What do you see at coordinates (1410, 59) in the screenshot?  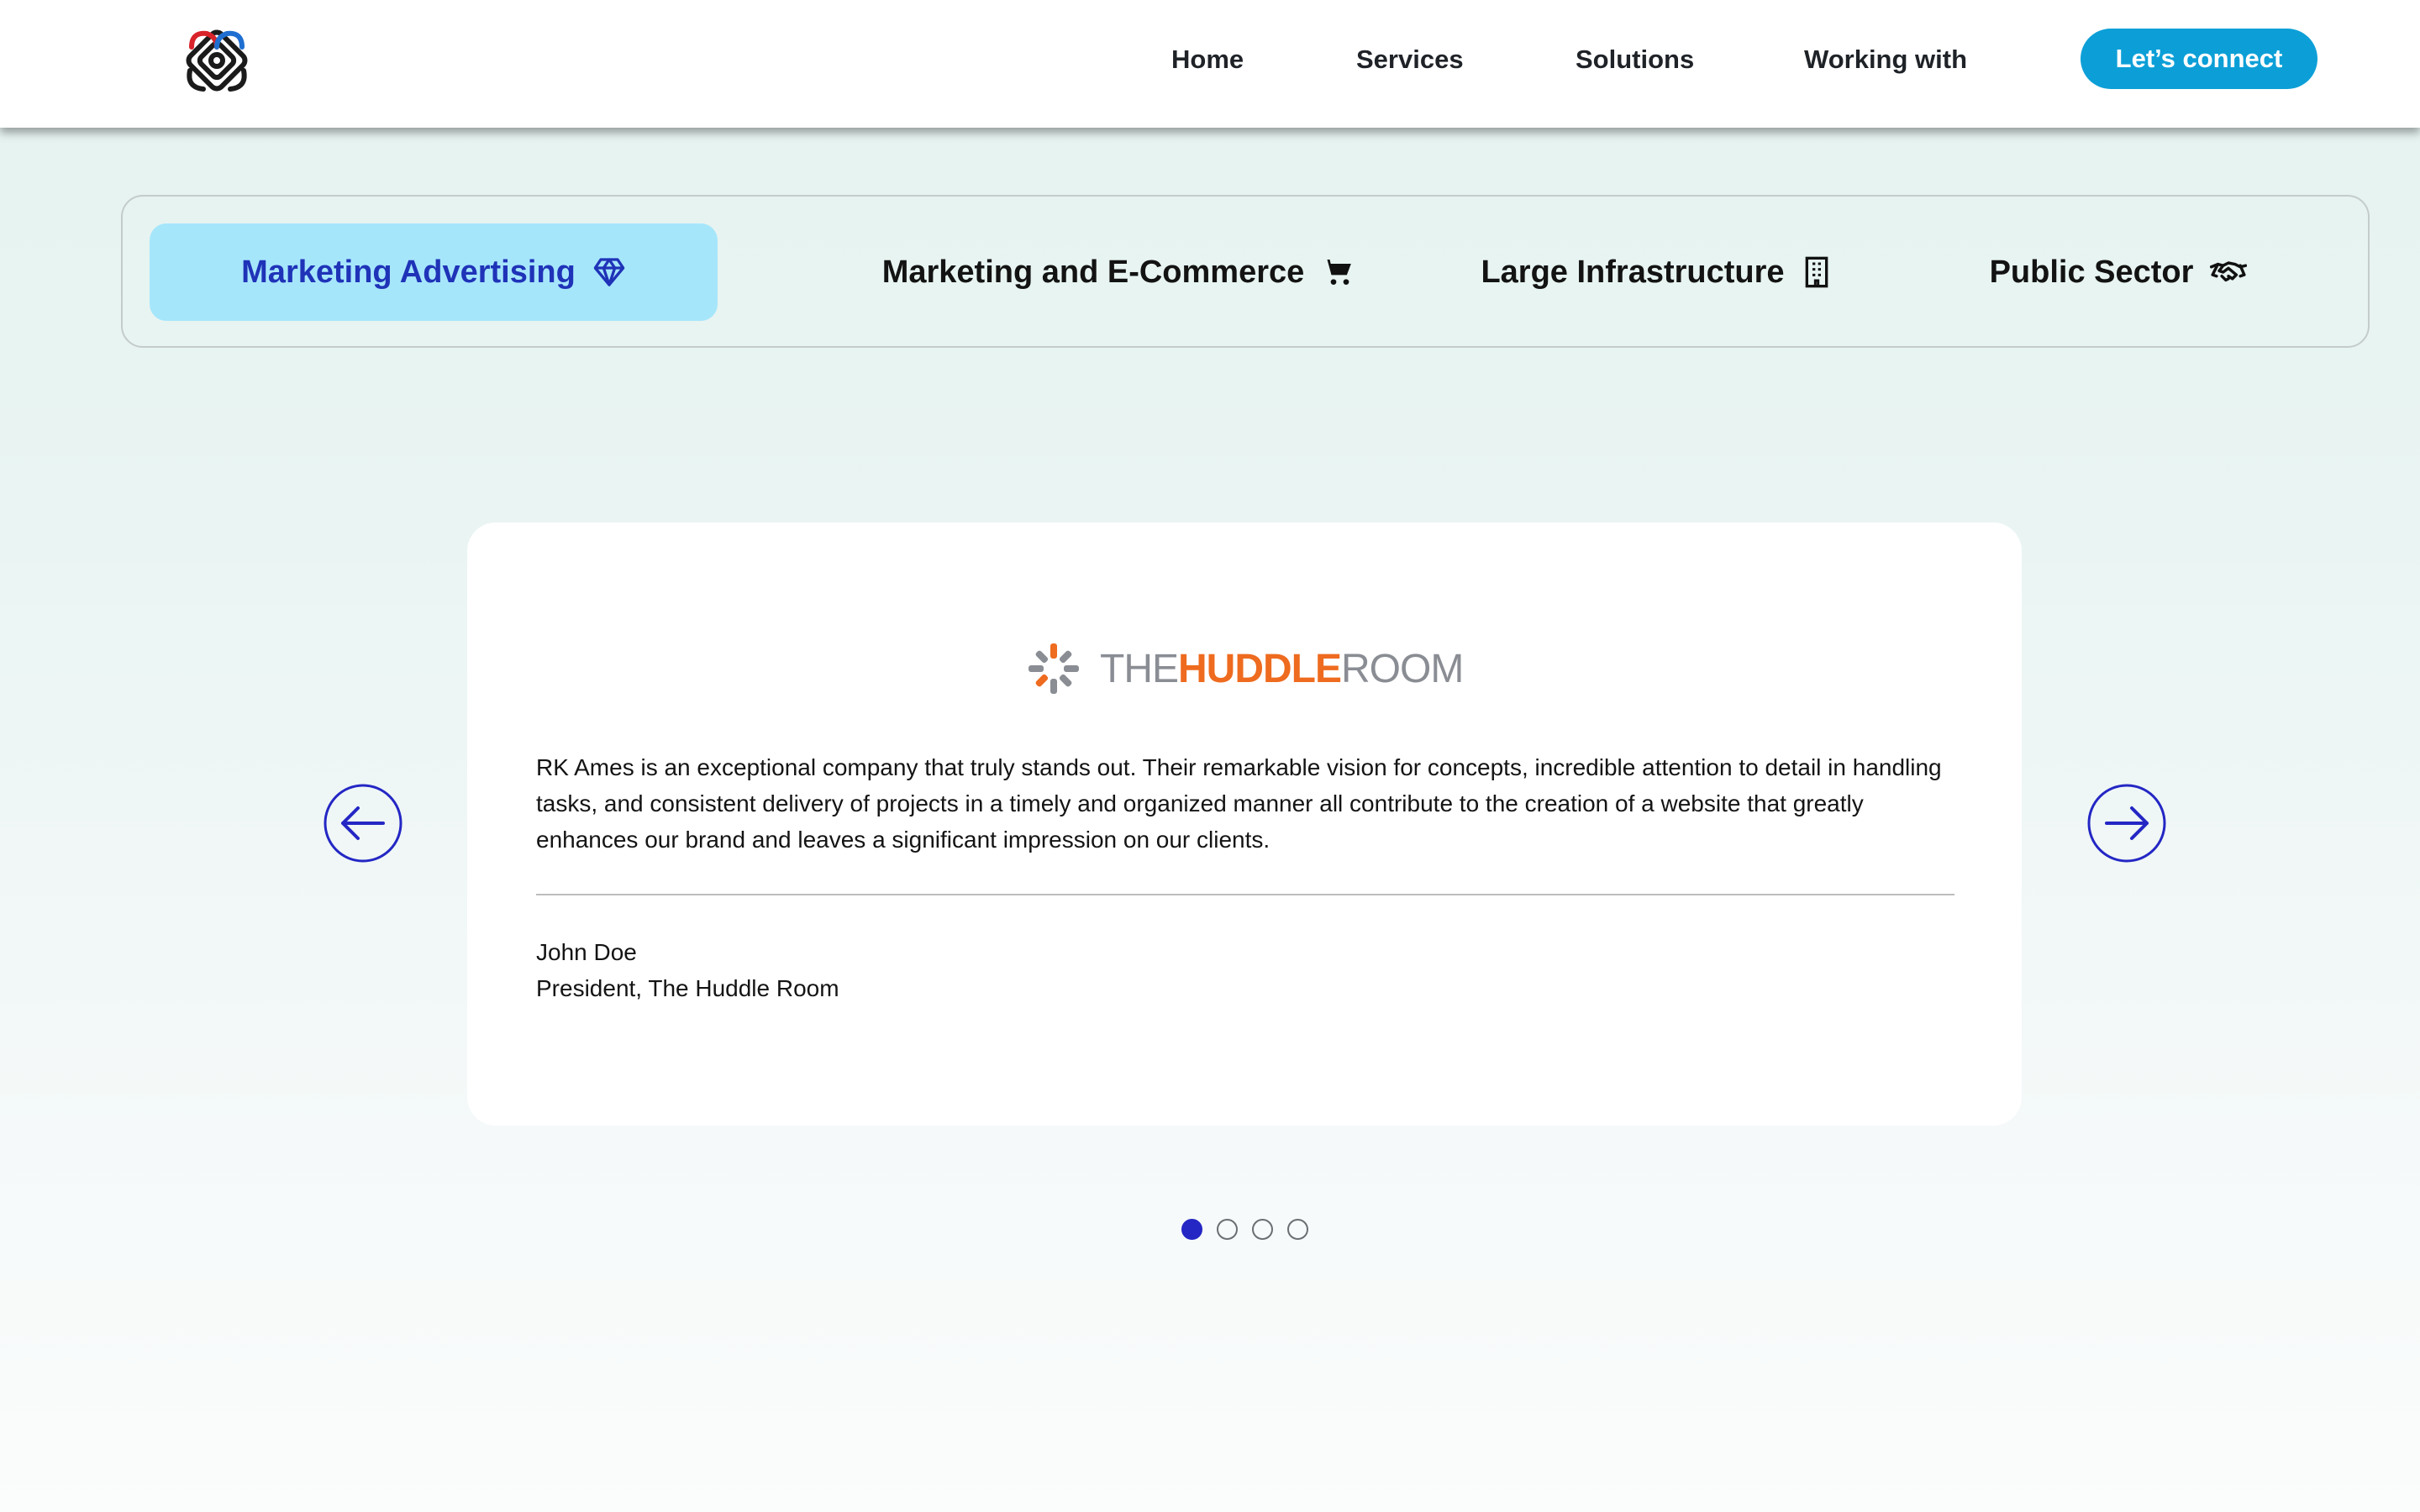 I see `nav-services: Services` at bounding box center [1410, 59].